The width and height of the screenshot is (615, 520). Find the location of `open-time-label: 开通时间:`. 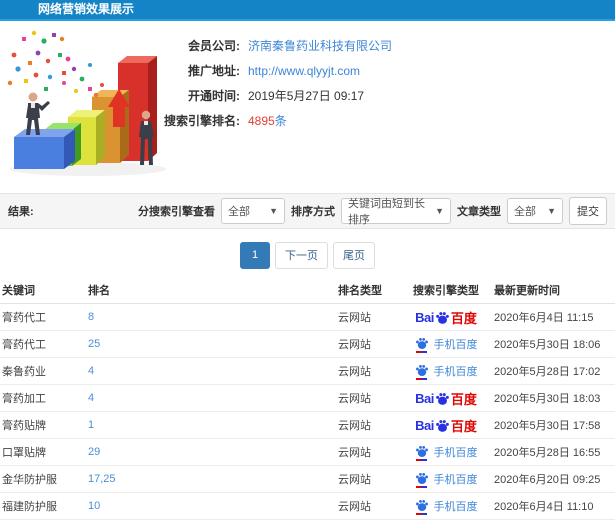

open-time-label: 开通时间: is located at coordinates (214, 96).